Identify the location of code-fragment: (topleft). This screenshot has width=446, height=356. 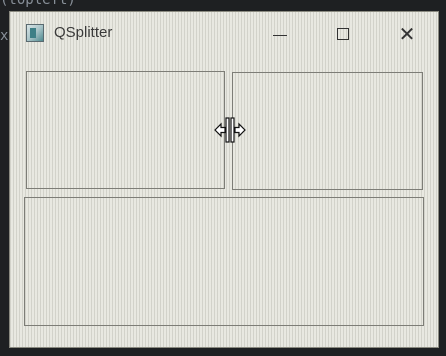
(38, 4).